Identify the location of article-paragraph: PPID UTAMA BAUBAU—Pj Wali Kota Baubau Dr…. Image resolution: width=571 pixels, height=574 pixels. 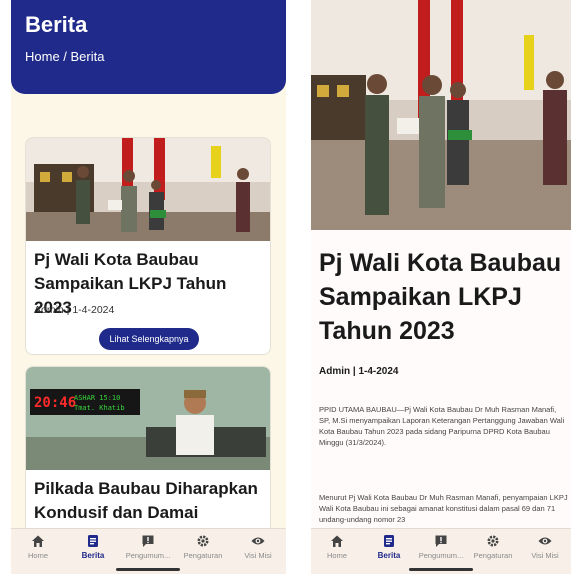
(442, 426).